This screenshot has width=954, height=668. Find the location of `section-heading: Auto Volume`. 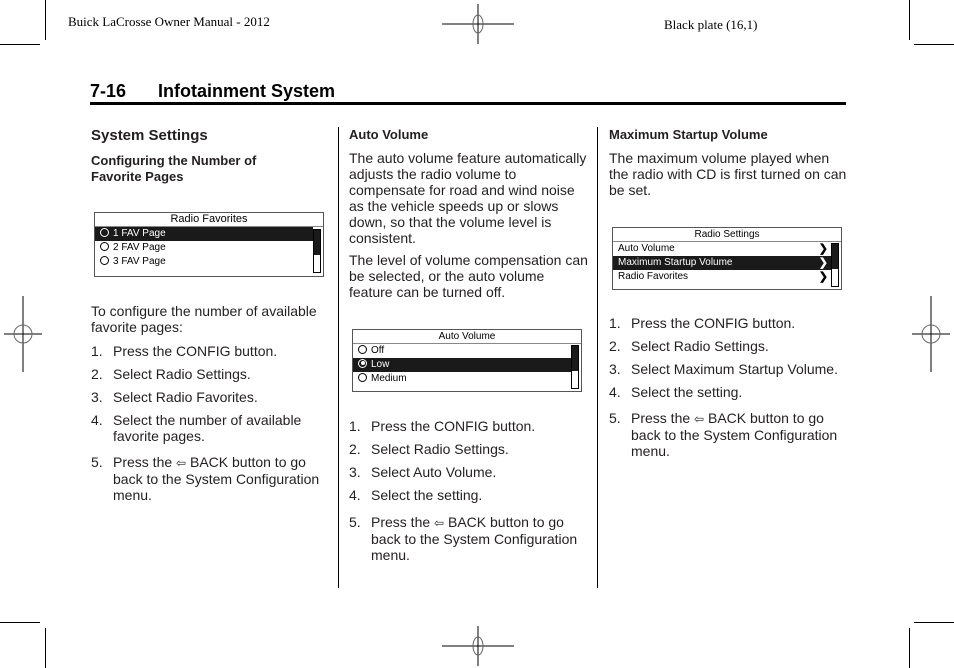

section-heading: Auto Volume is located at coordinates (389, 134).